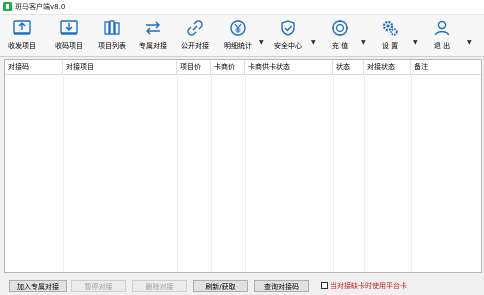 The width and height of the screenshot is (484, 295). I want to click on column-header-dock-project: 对接项目, so click(120, 67).